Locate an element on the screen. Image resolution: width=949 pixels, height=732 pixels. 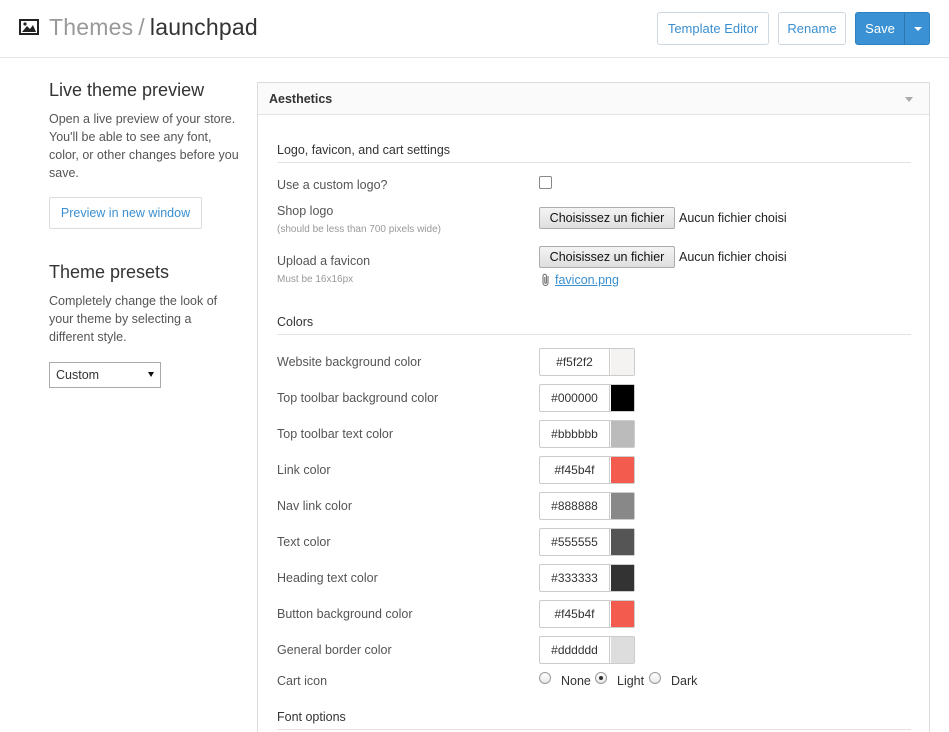
favicon-file-button: Choisissez un fichier is located at coordinates (607, 257).